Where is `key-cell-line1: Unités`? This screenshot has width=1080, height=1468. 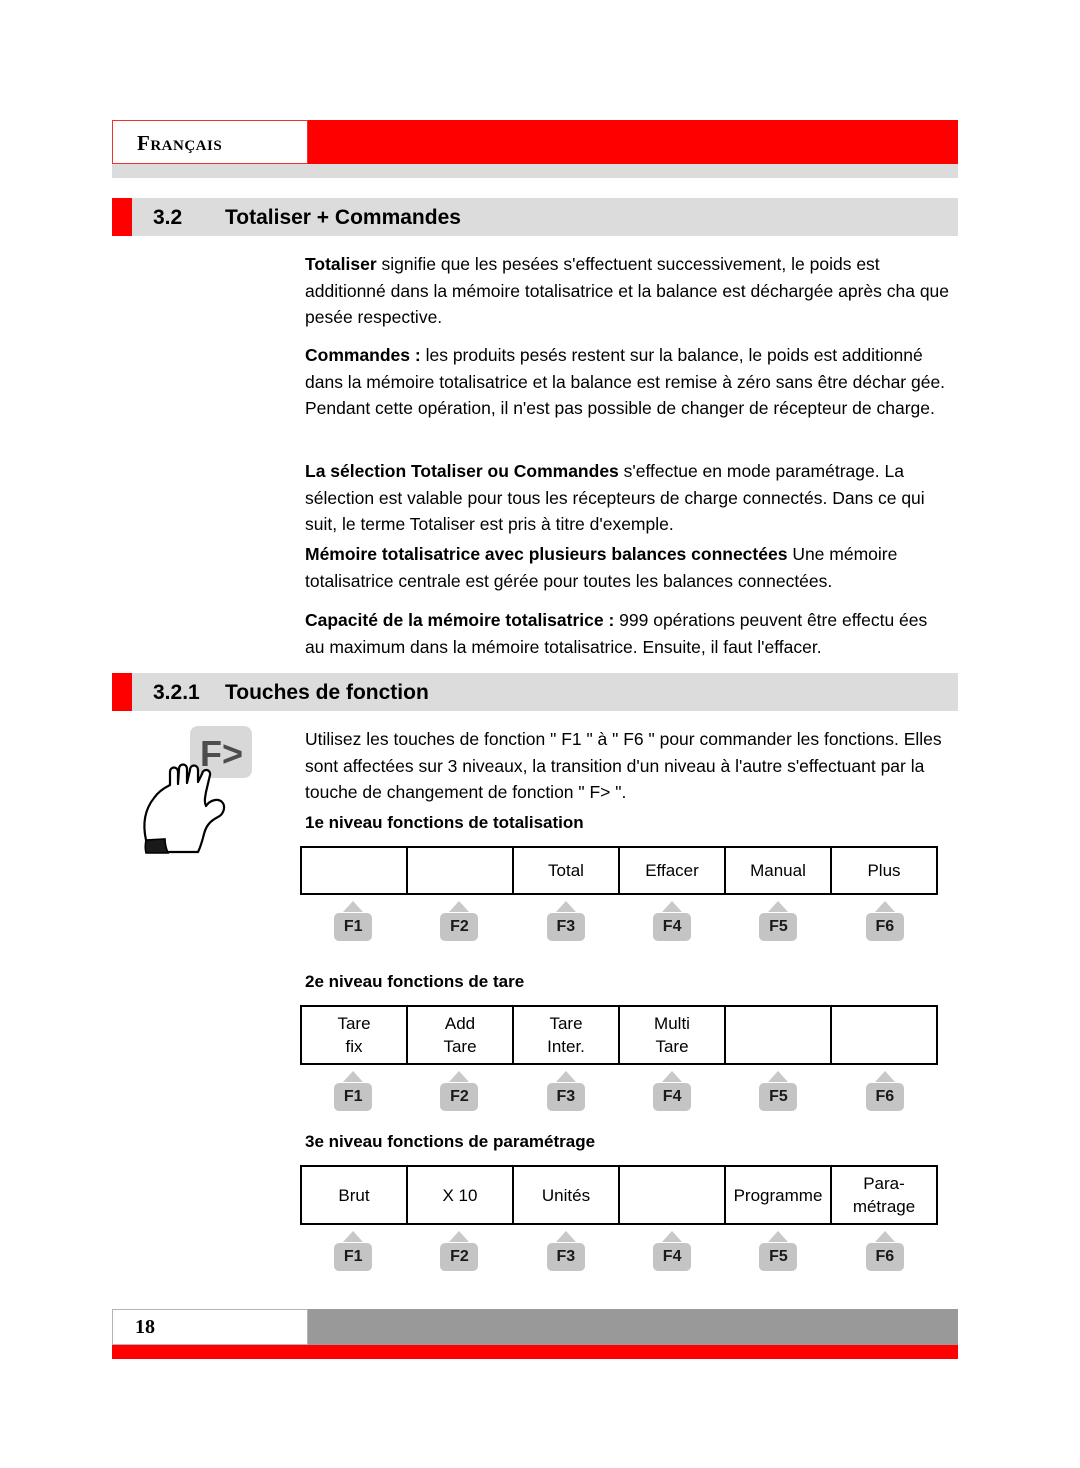
key-cell-line1: Unités is located at coordinates (566, 1195).